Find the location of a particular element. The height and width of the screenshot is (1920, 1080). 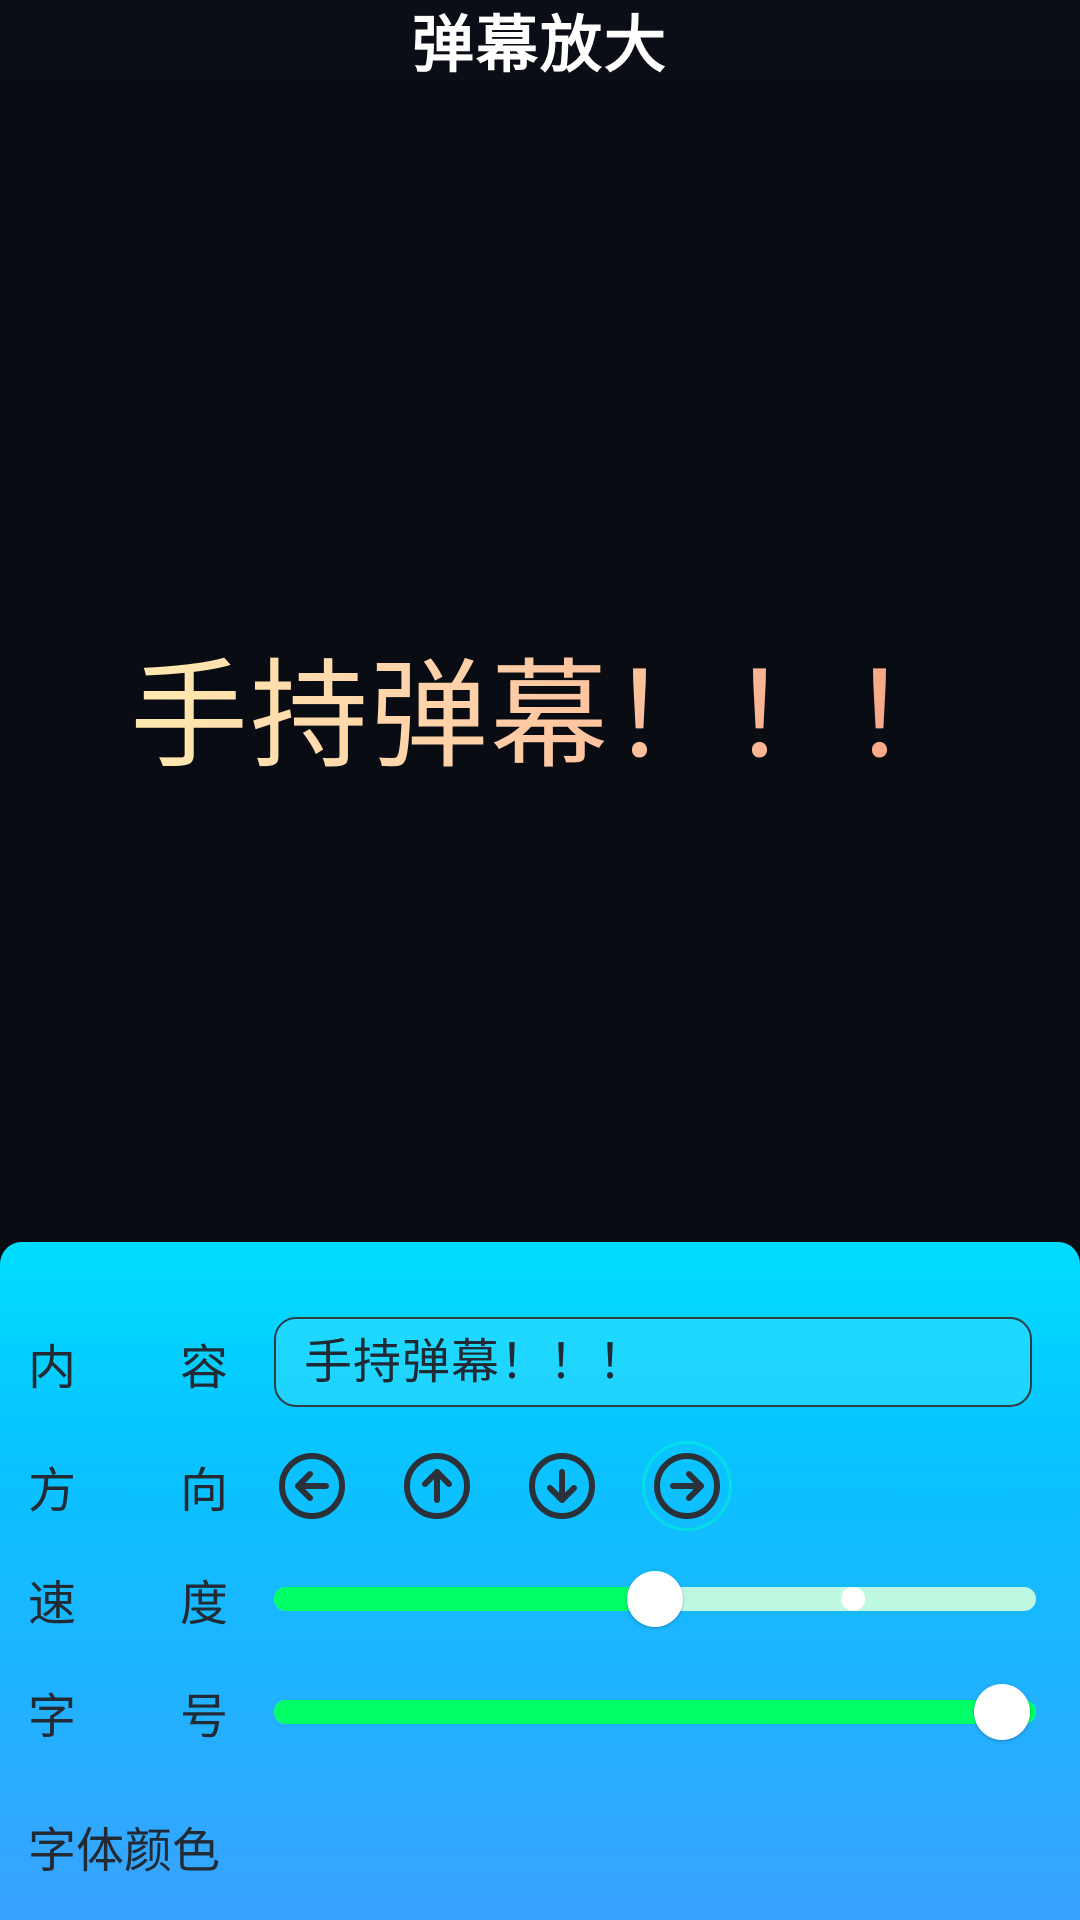

direction-row: 方 向 is located at coordinates (540, 1486).